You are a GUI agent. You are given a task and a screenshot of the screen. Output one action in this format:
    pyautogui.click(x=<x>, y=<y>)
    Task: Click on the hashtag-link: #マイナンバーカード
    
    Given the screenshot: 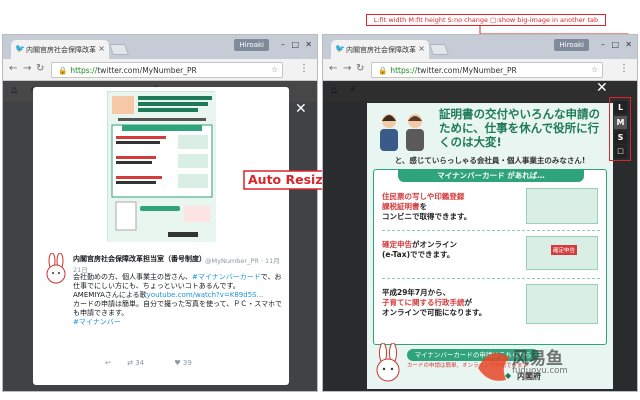 What is the action you would take?
    pyautogui.click(x=226, y=277)
    